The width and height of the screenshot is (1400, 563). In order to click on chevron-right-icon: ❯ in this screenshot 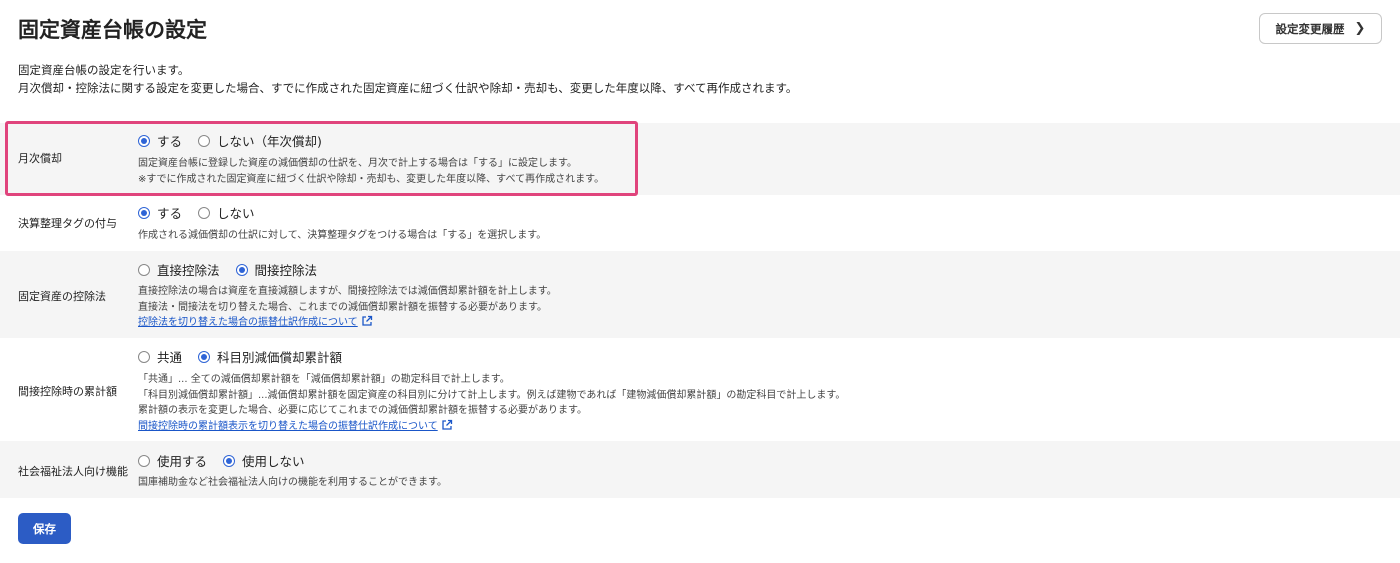, I will do `click(1360, 28)`.